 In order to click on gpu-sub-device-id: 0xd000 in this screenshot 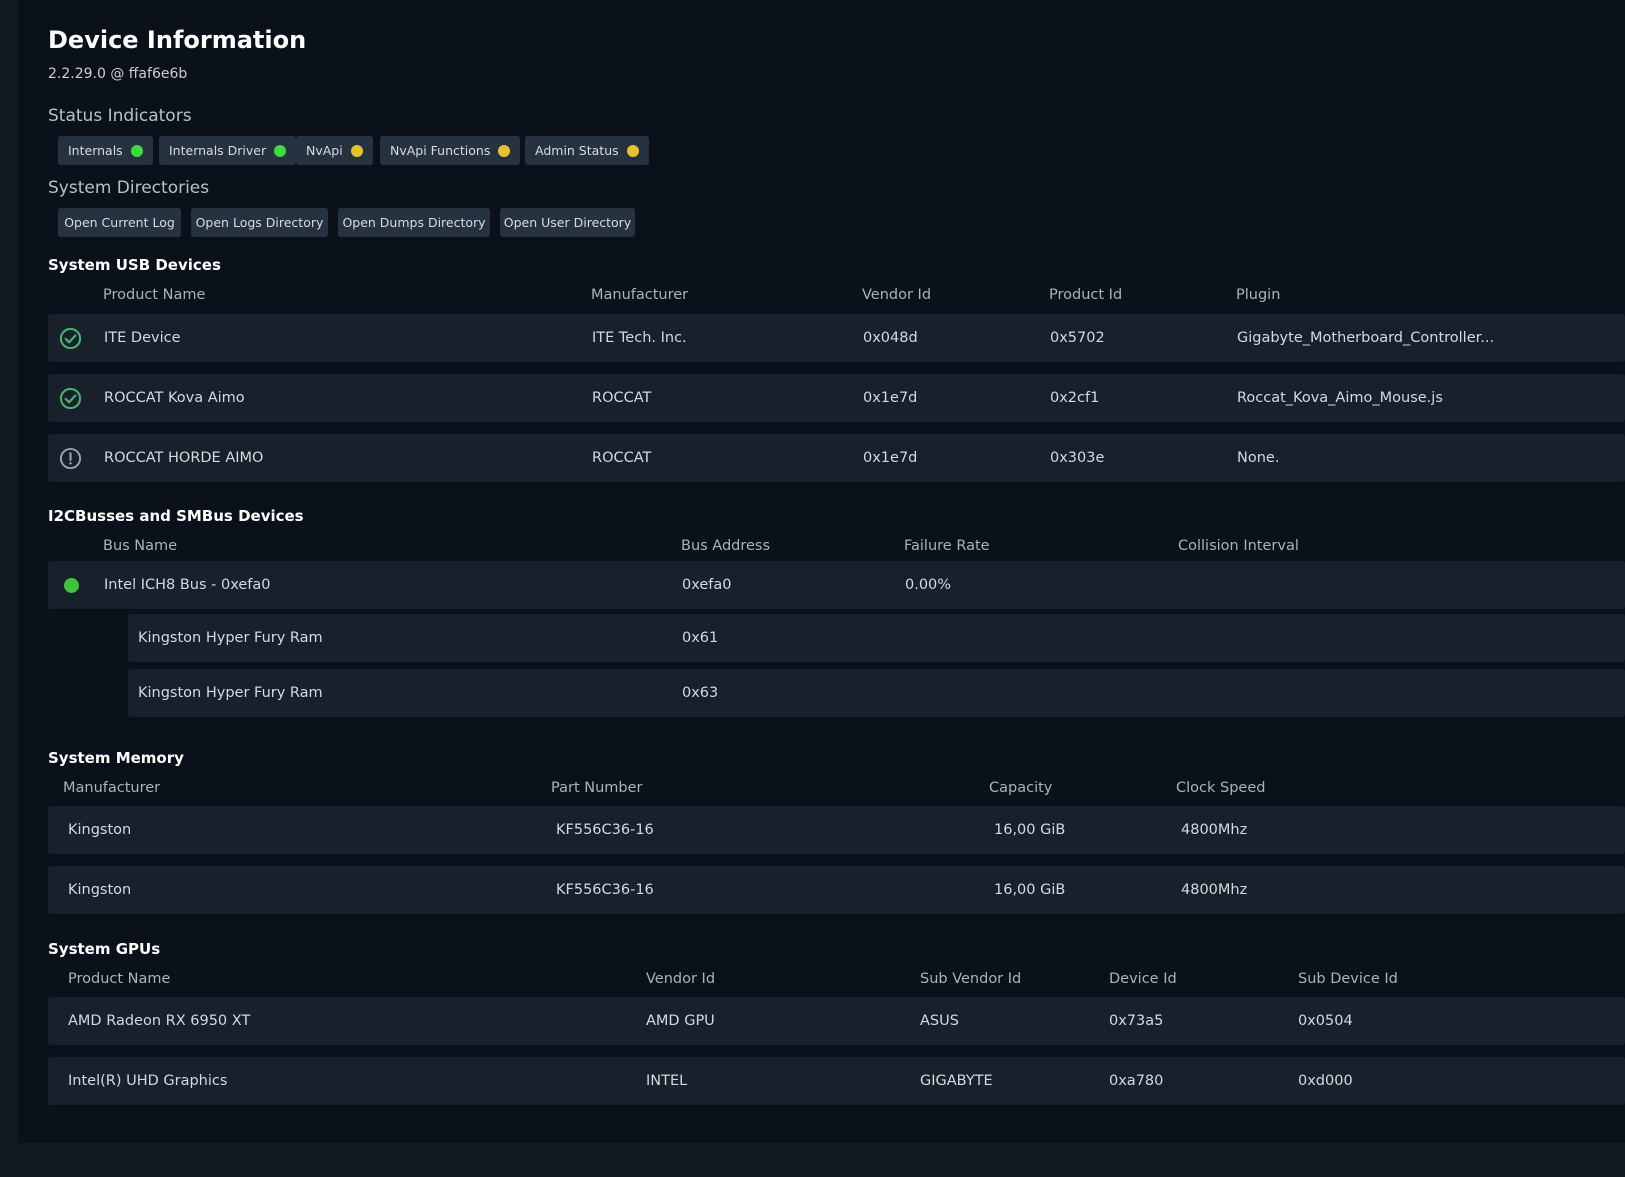, I will do `click(1325, 1081)`.